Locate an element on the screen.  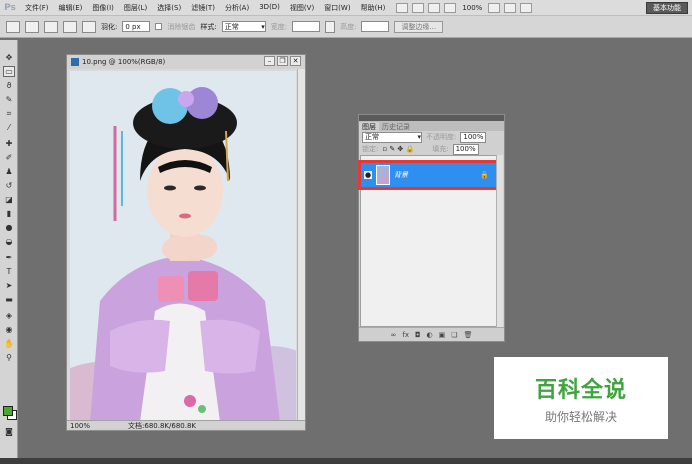
width-label: 宽度: is located at coordinates (279, 26).